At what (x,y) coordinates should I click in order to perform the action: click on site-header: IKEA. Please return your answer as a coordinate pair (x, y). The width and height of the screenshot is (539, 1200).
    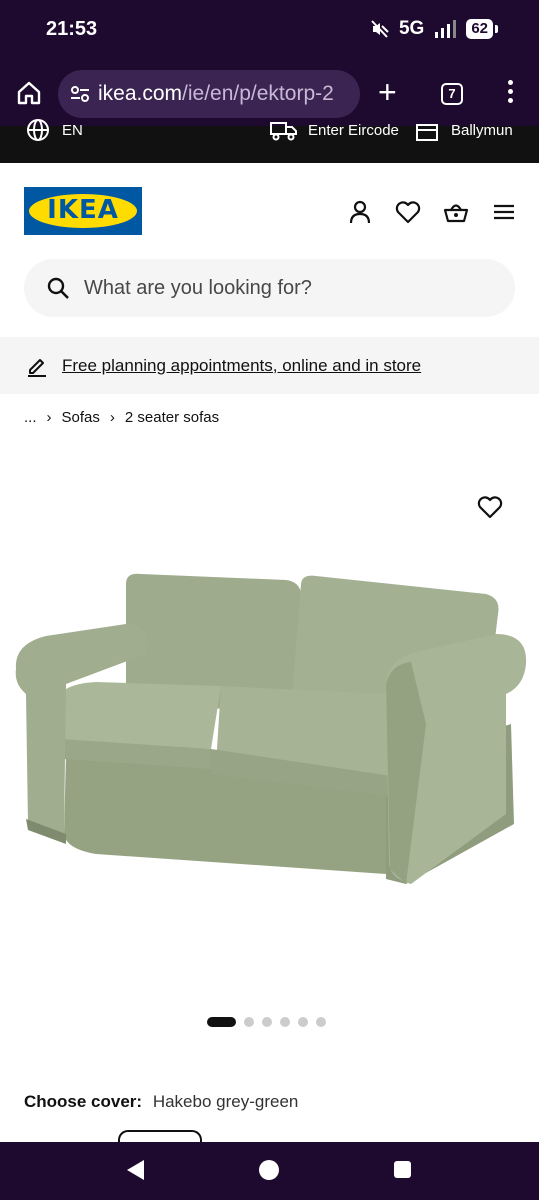
    Looking at the image, I should click on (269, 211).